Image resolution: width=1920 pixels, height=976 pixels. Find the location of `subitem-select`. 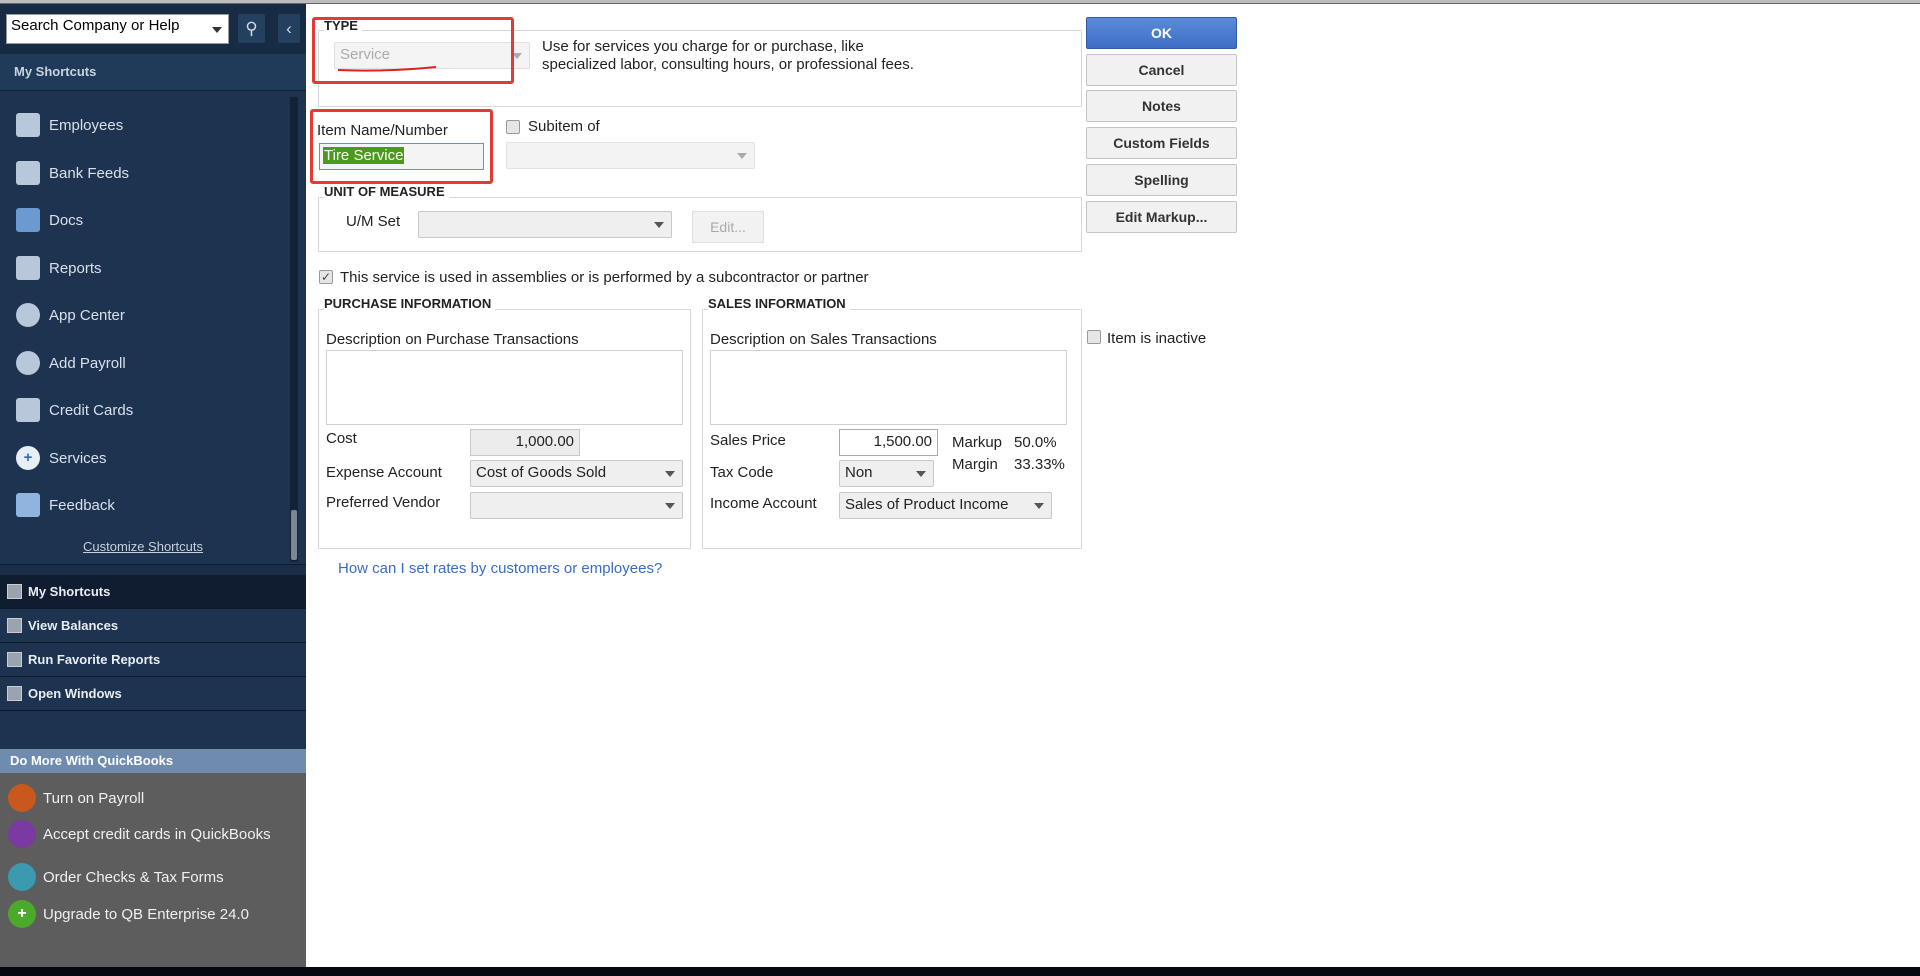

subitem-select is located at coordinates (630, 155).